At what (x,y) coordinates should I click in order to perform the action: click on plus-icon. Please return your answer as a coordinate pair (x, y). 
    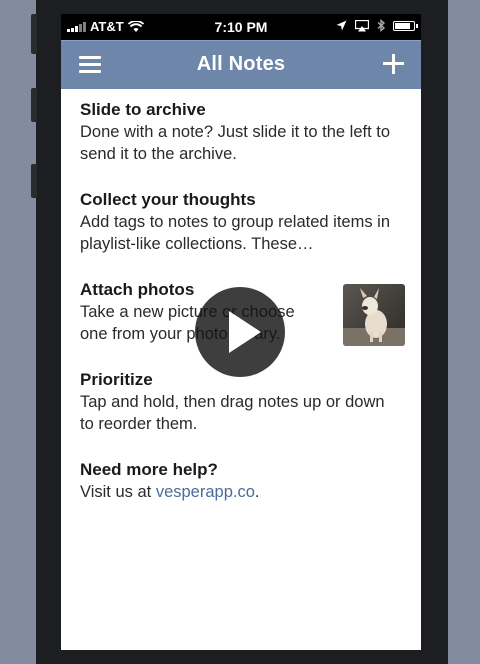
    Looking at the image, I should click on (394, 64).